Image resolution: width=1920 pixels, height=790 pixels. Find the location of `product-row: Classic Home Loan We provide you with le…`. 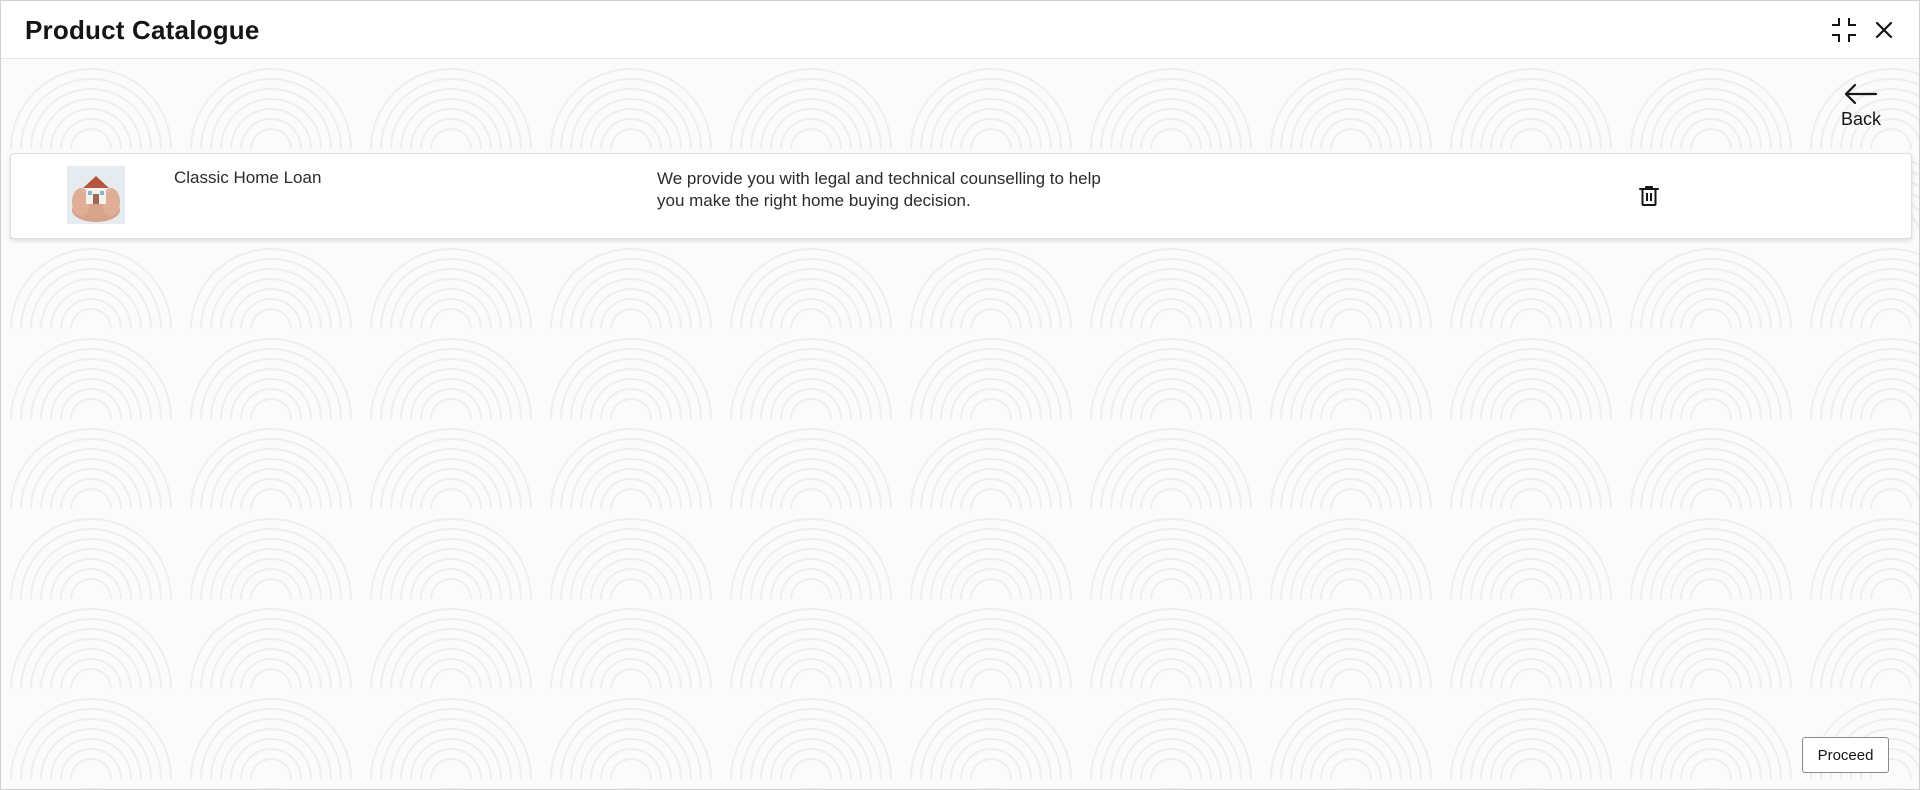

product-row: Classic Home Loan We provide you with le… is located at coordinates (961, 196).